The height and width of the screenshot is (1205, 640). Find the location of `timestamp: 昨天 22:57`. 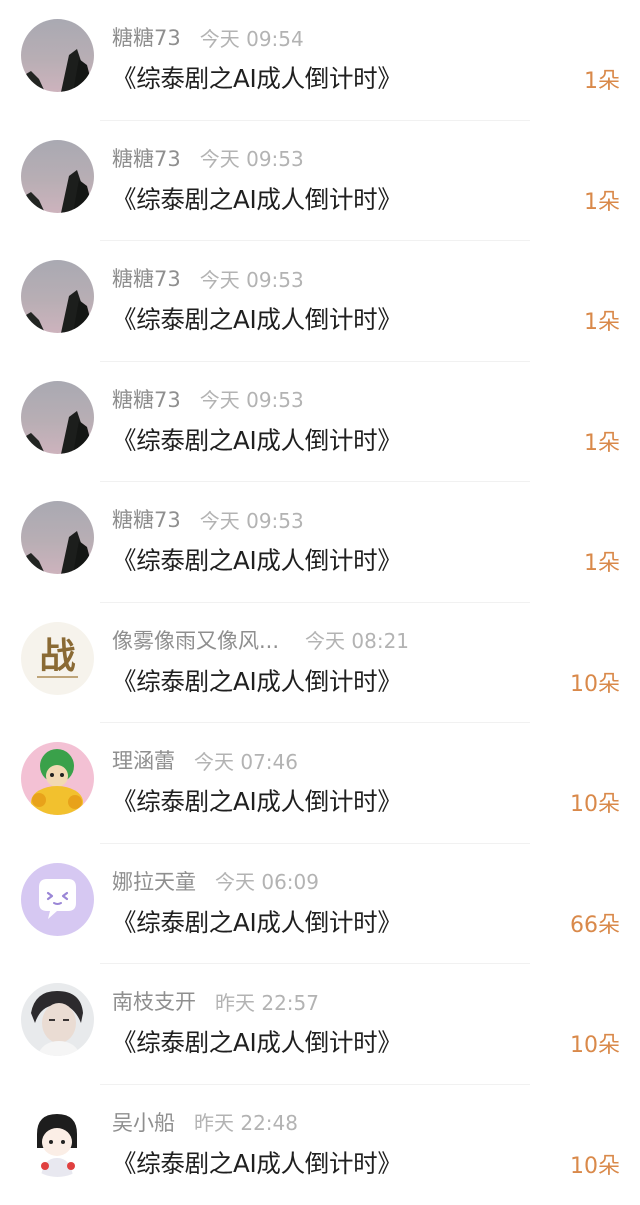

timestamp: 昨天 22:57 is located at coordinates (267, 1001).